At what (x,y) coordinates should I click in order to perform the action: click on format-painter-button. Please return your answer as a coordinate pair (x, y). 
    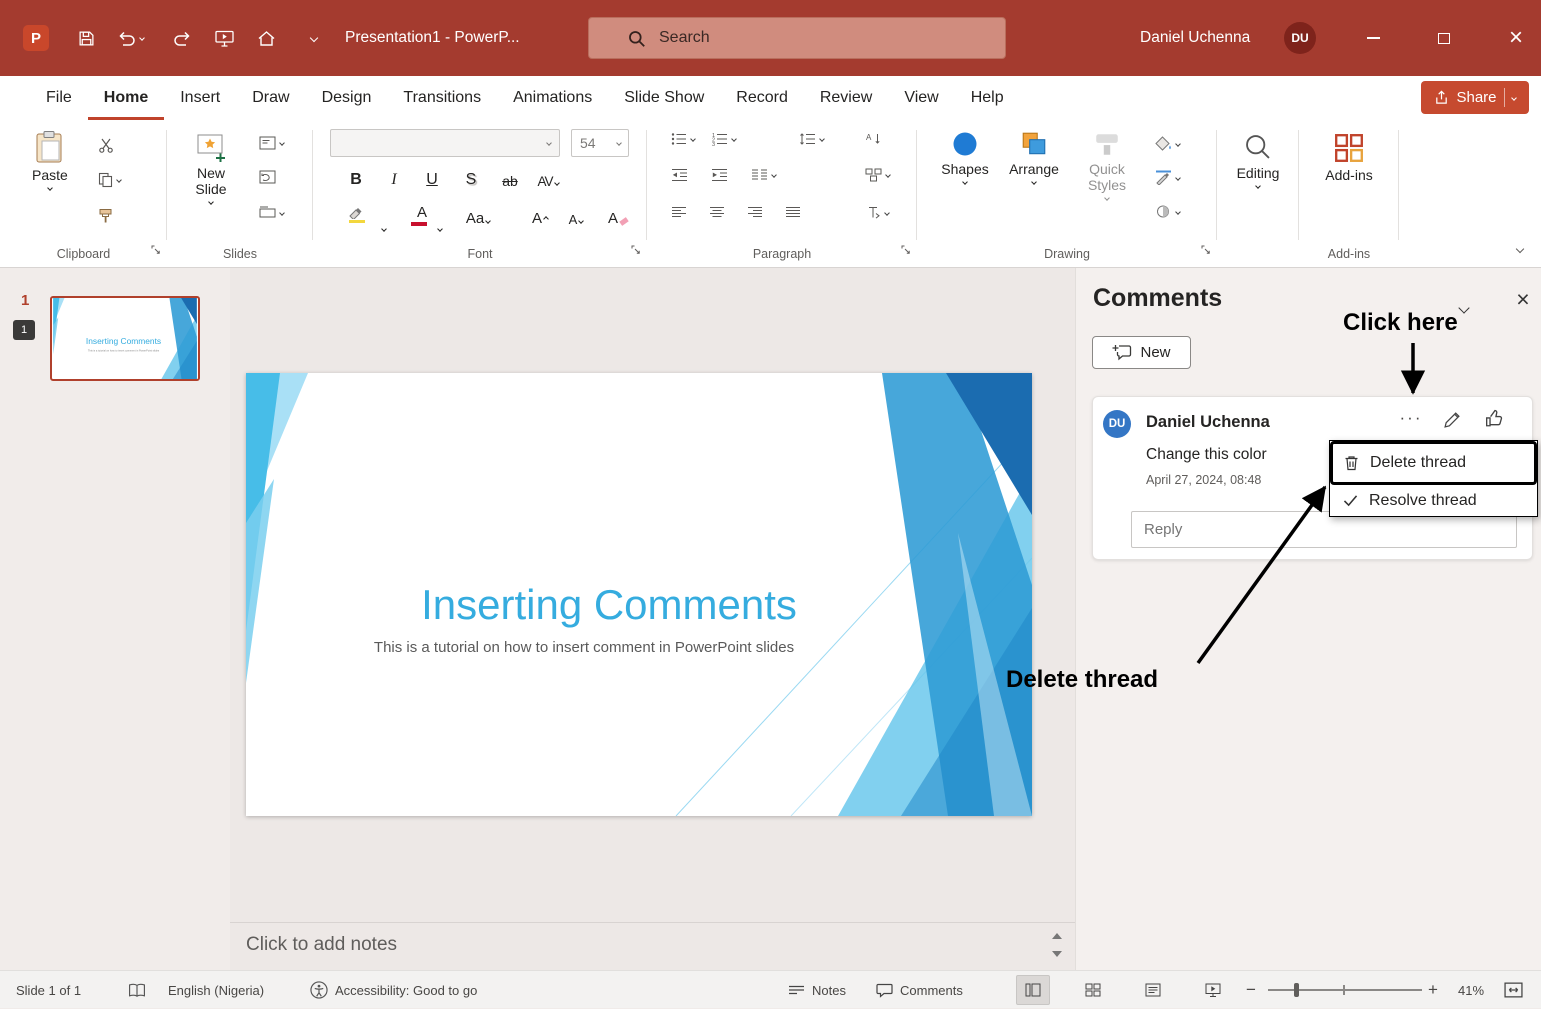
    Looking at the image, I should click on (105, 216).